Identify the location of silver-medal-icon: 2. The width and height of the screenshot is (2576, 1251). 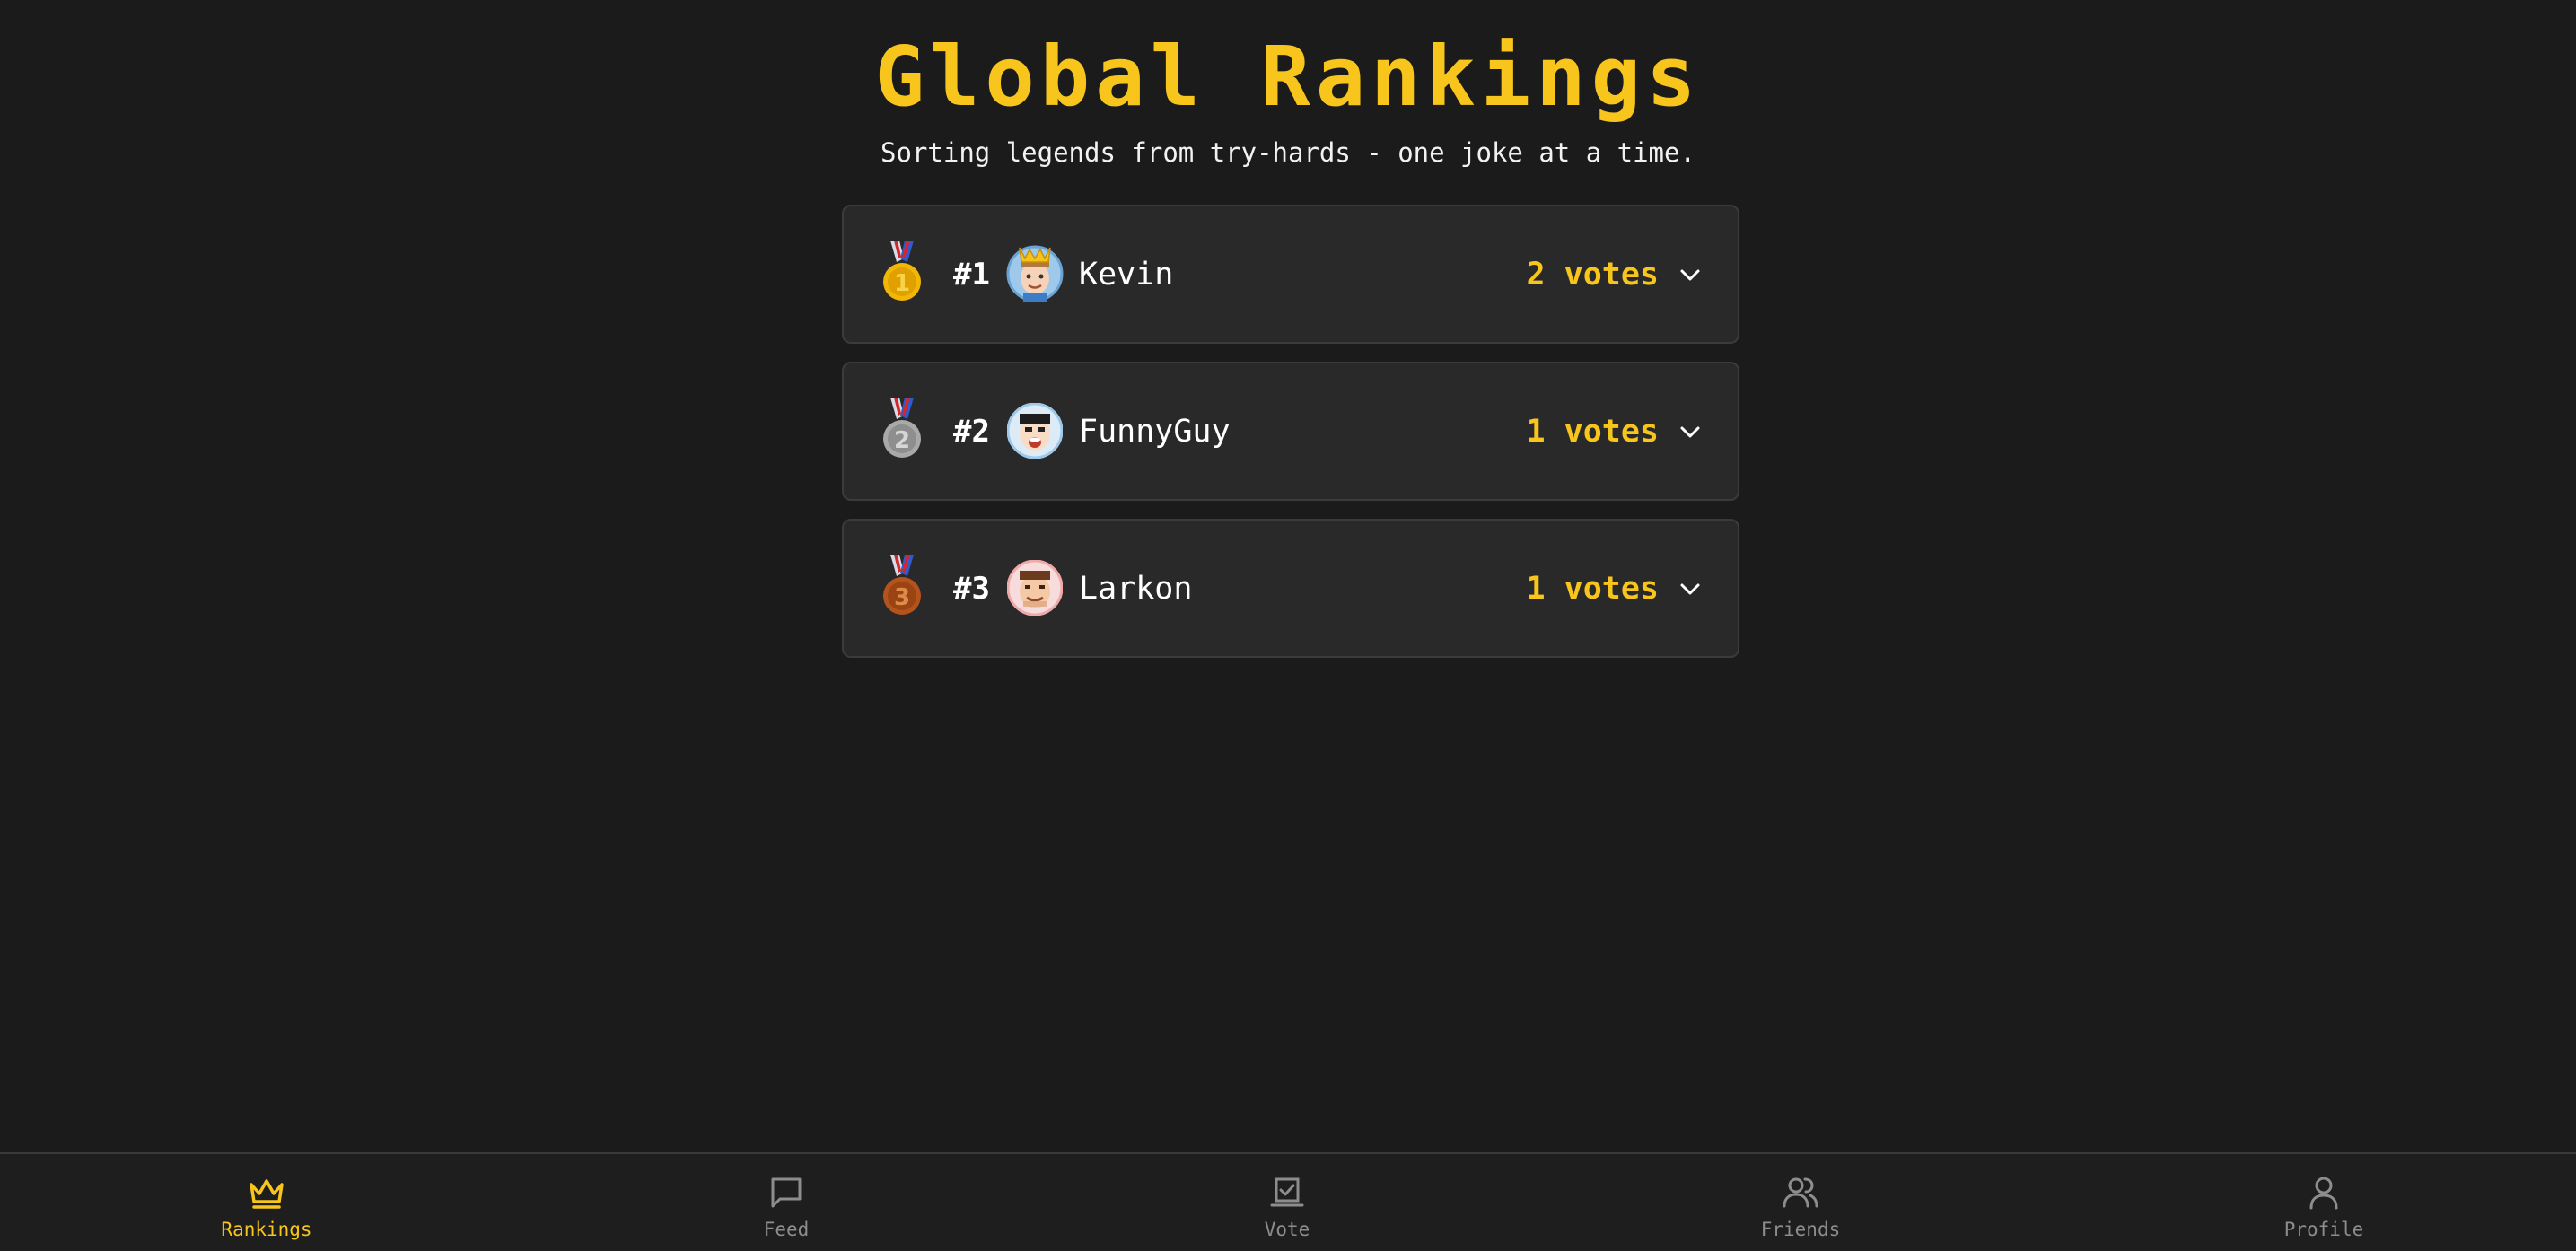
(902, 428).